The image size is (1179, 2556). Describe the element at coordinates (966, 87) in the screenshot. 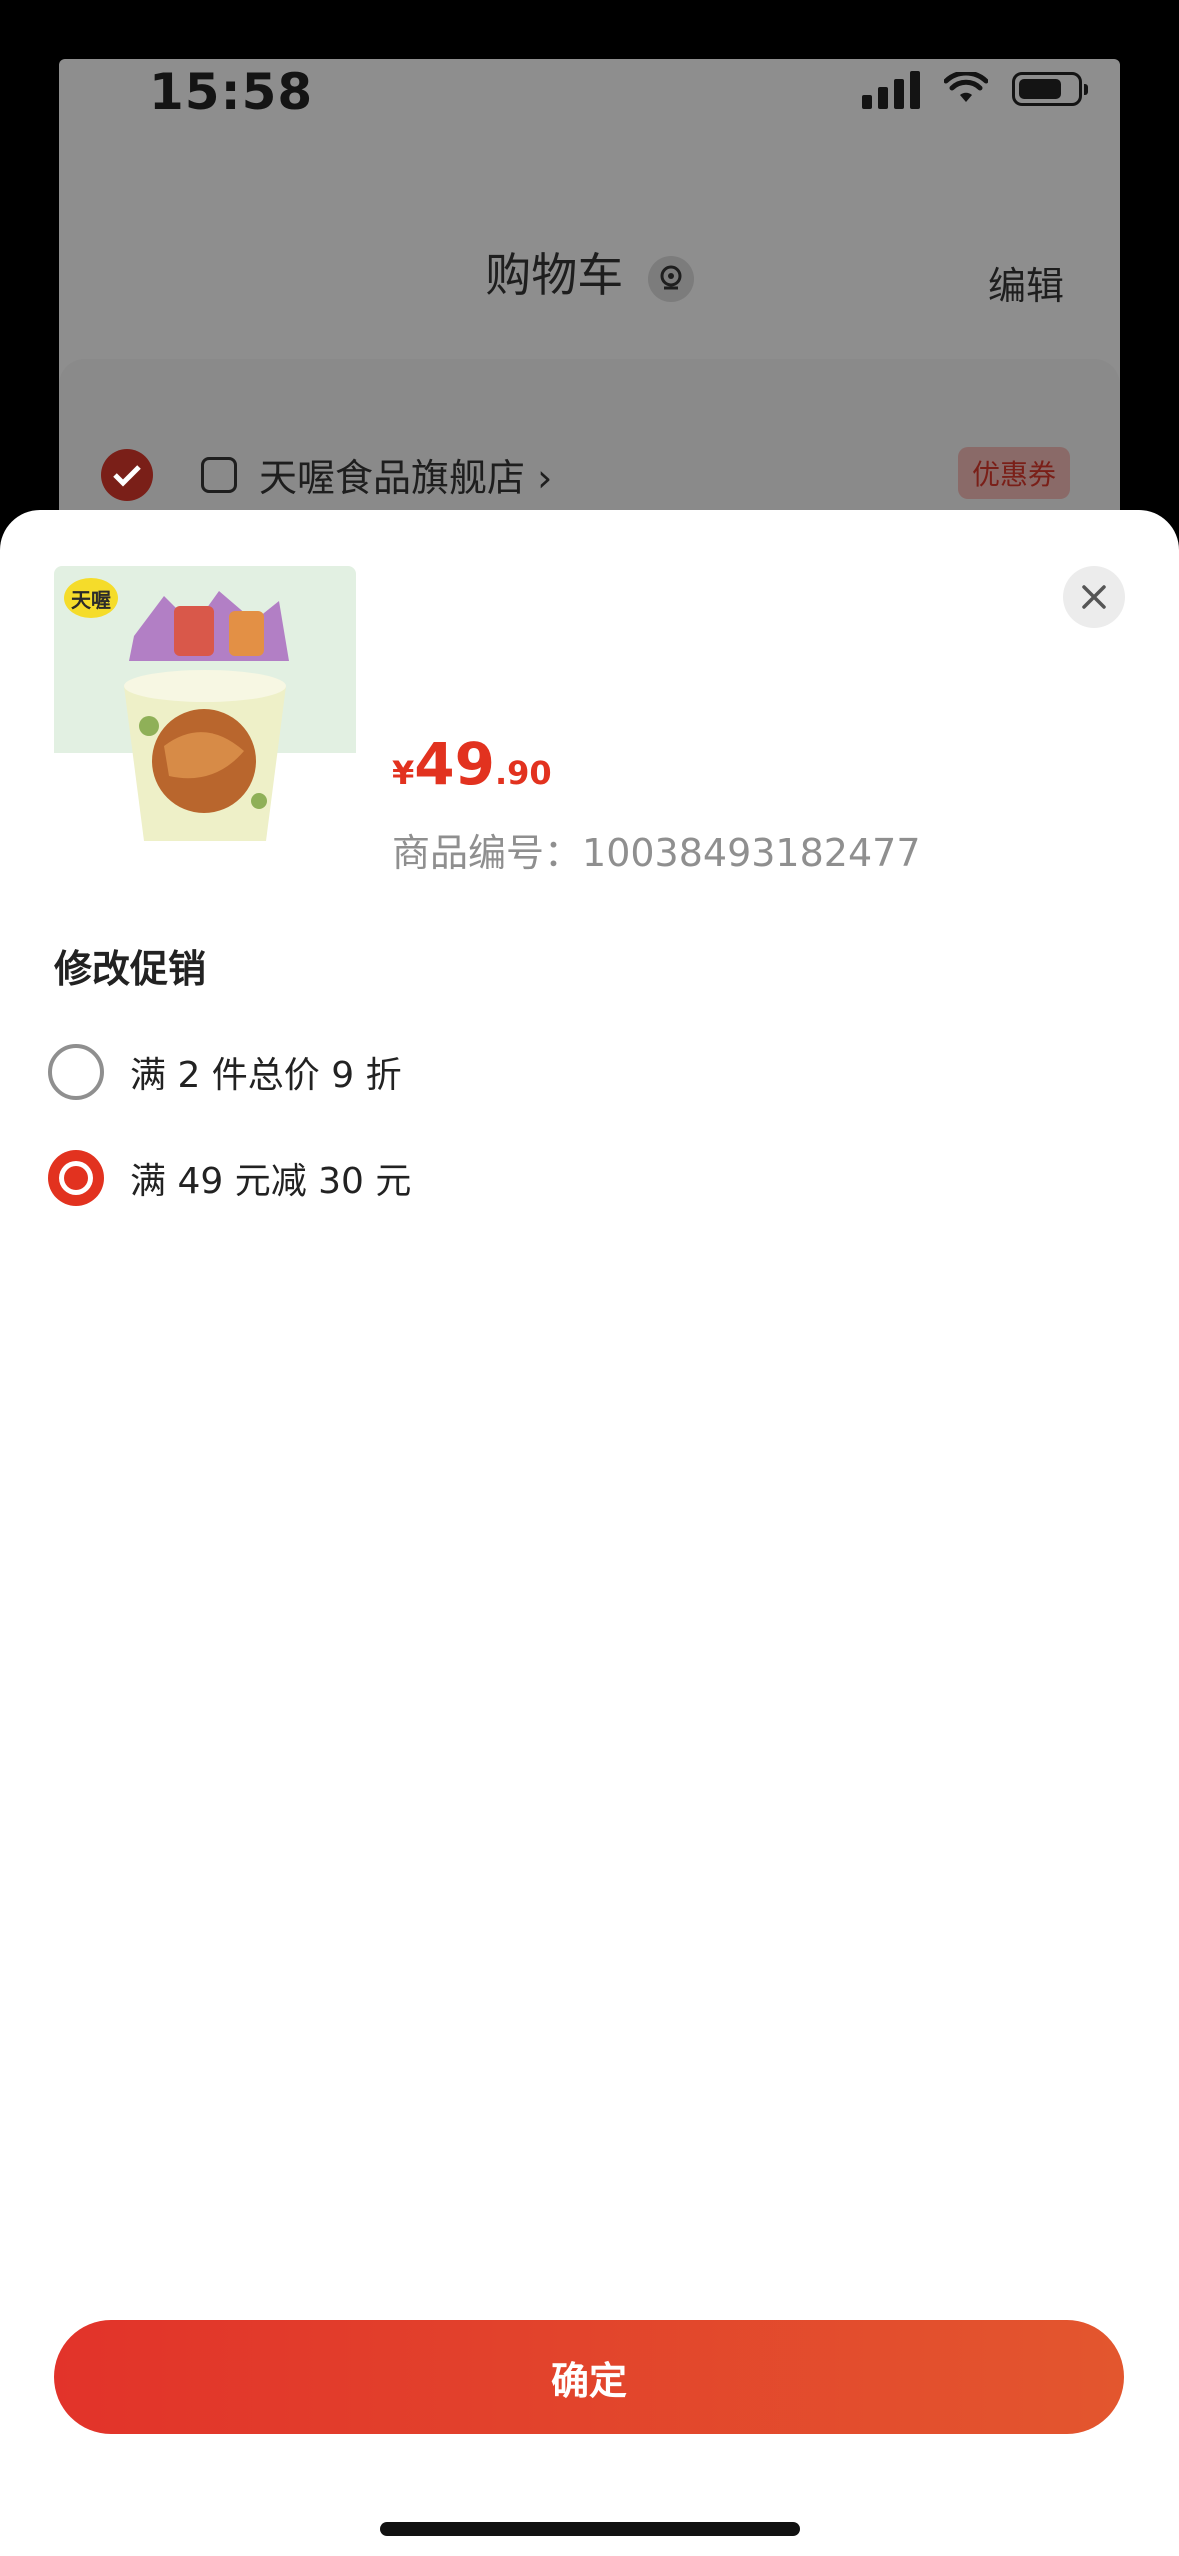

I see `wifi-icon` at that location.